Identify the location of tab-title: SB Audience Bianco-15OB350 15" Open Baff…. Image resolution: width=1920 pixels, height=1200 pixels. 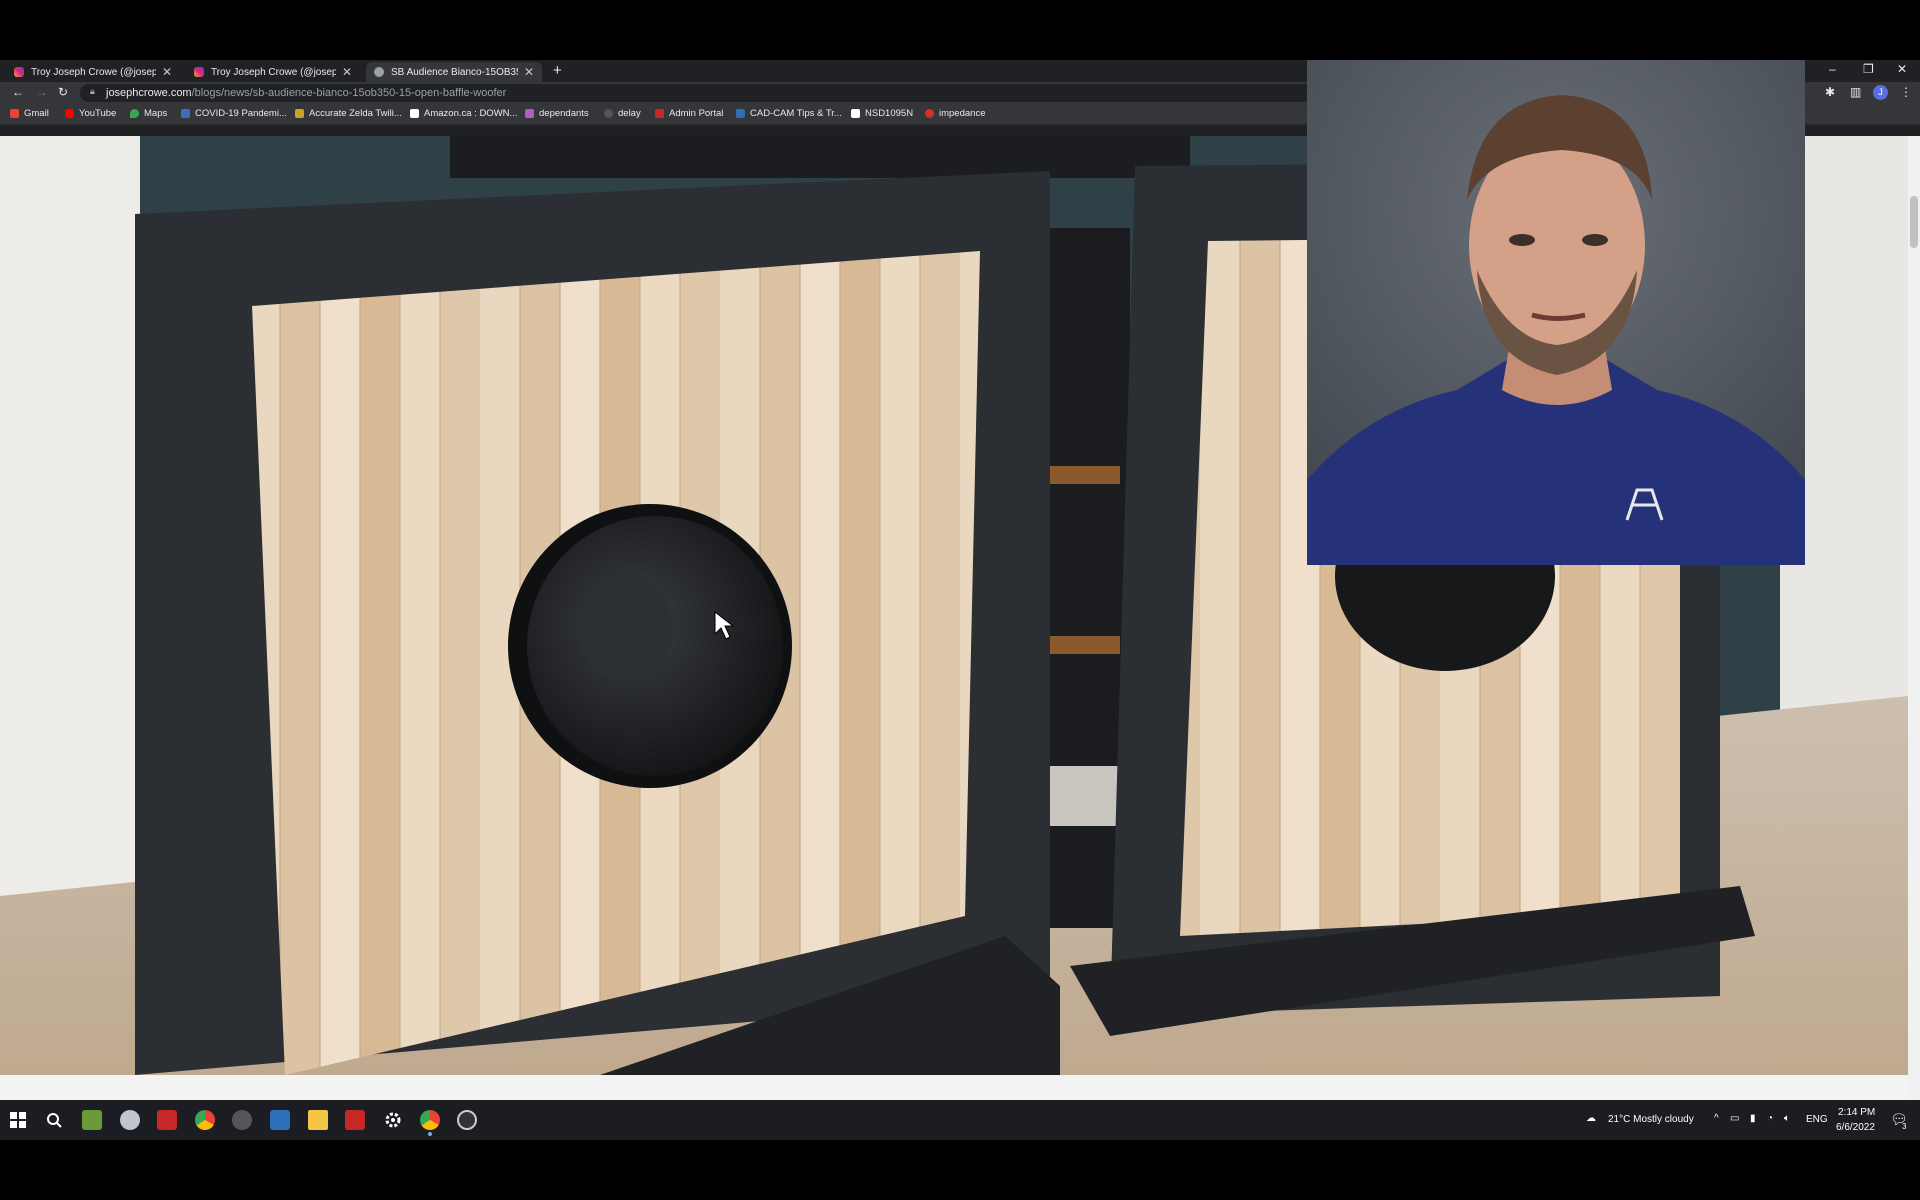
(454, 72).